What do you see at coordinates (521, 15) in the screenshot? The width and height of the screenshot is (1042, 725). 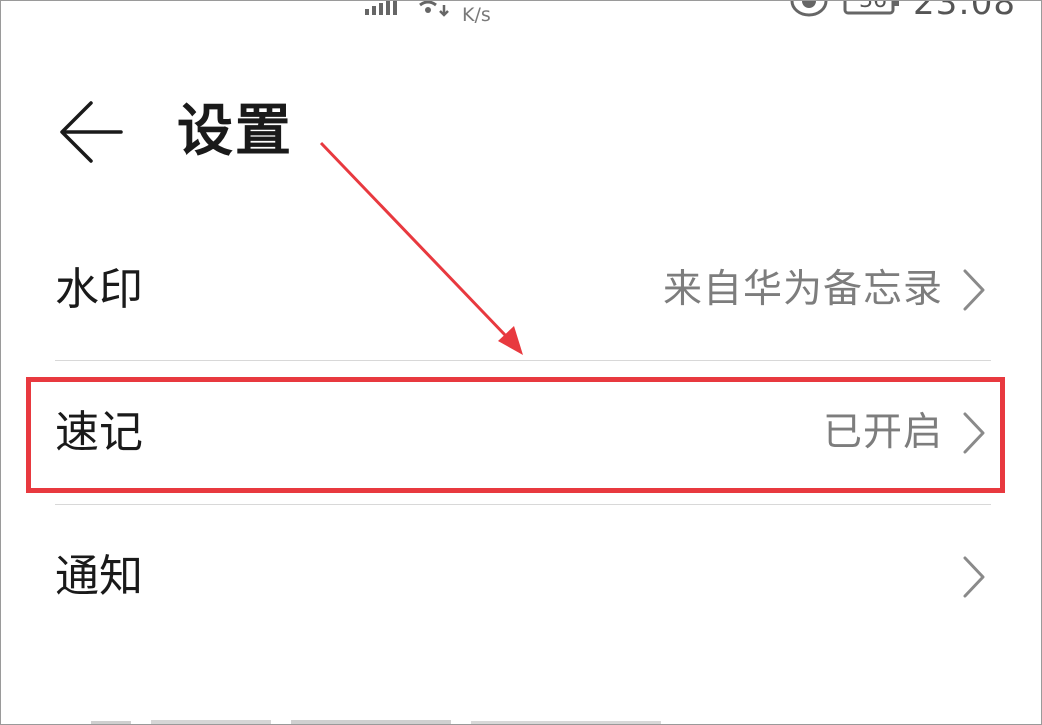 I see `status-bar: K/s 36 23:08` at bounding box center [521, 15].